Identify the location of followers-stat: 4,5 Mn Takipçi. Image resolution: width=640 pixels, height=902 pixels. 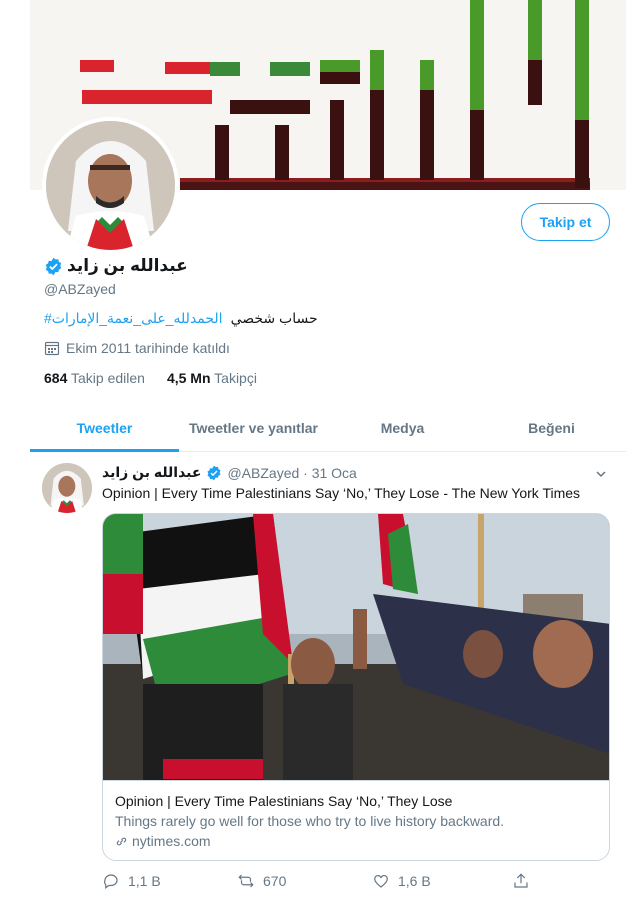
(212, 378).